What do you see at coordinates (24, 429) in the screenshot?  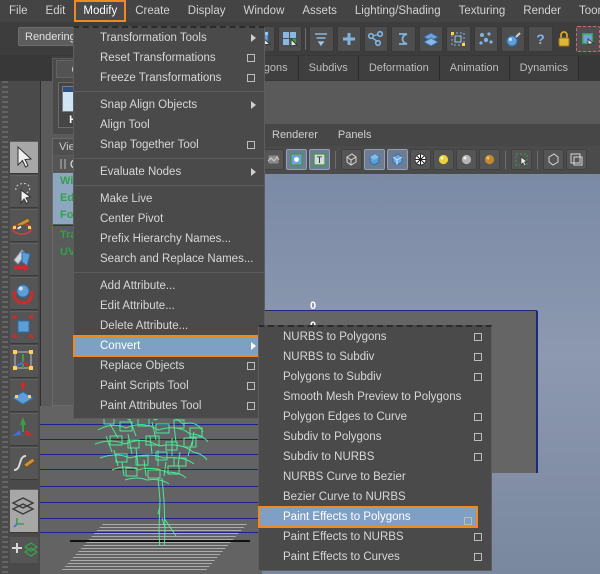 I see `show-manipulator-tool-button` at bounding box center [24, 429].